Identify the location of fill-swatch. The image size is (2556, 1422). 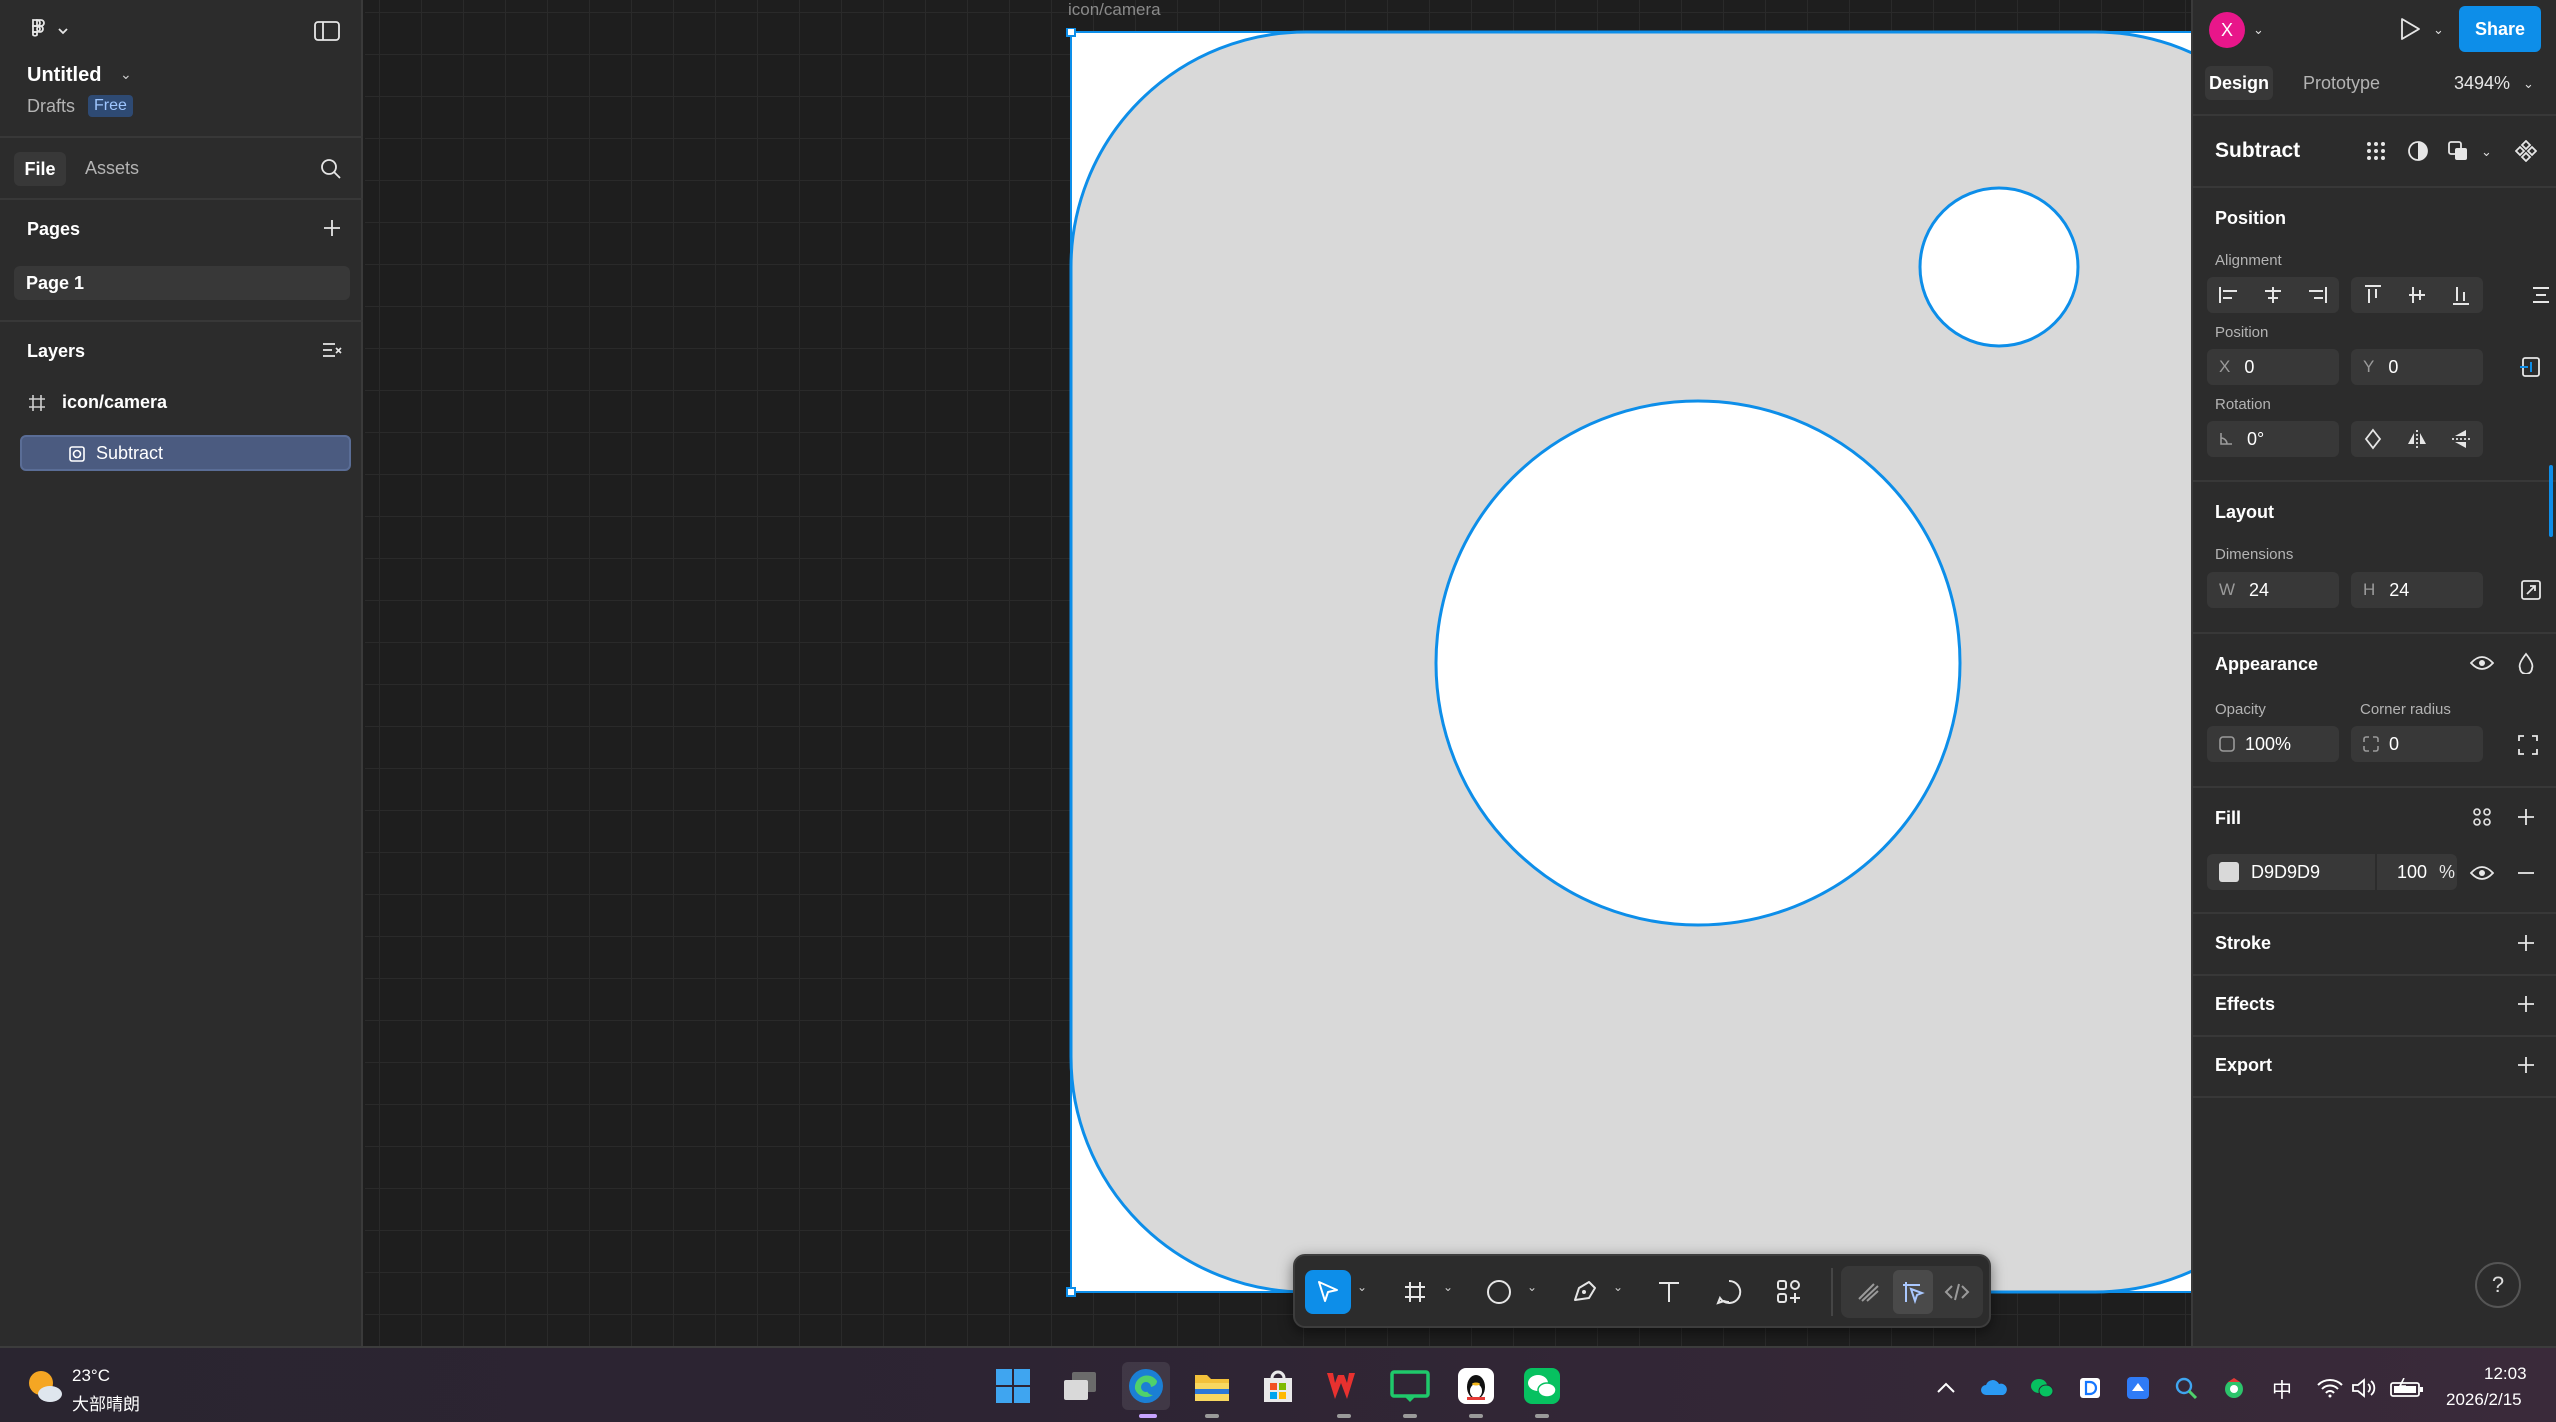
(2229, 872).